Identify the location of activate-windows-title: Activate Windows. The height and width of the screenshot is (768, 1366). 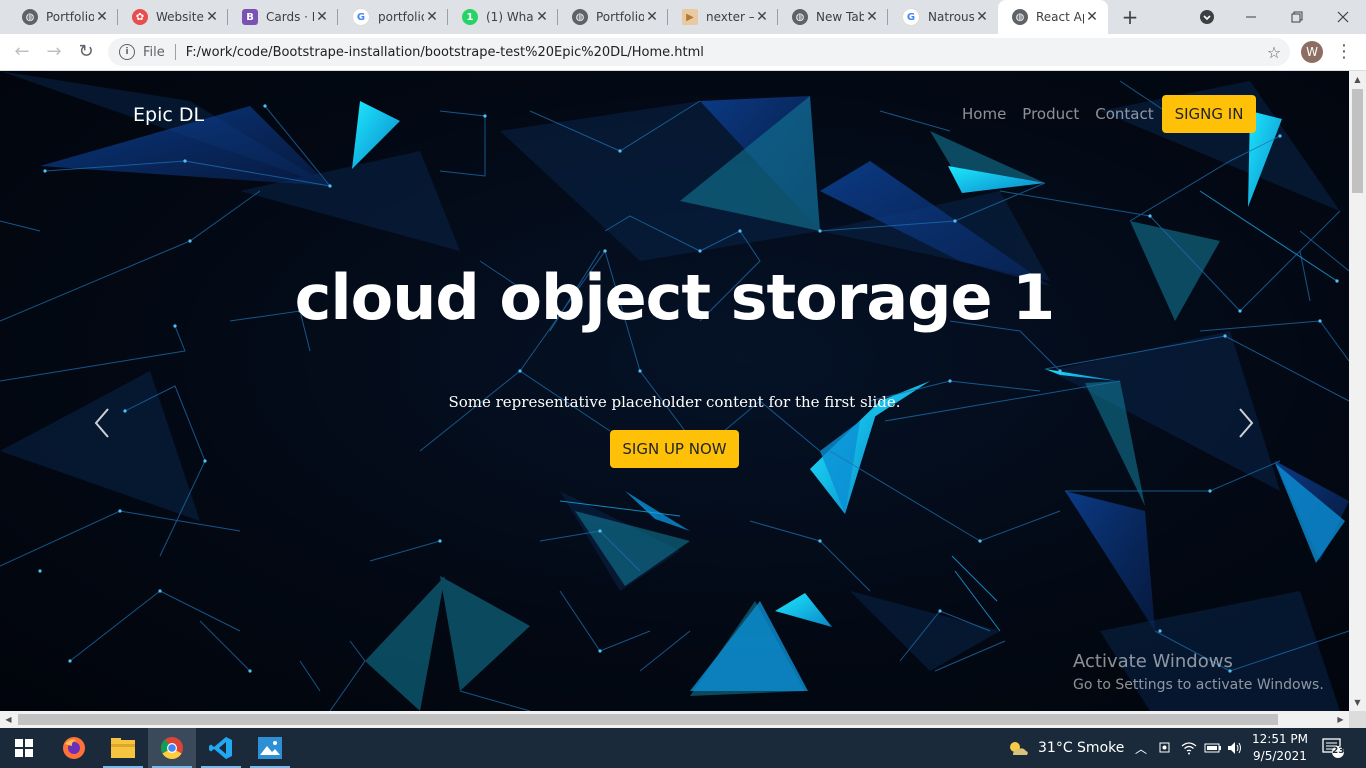
(1153, 661).